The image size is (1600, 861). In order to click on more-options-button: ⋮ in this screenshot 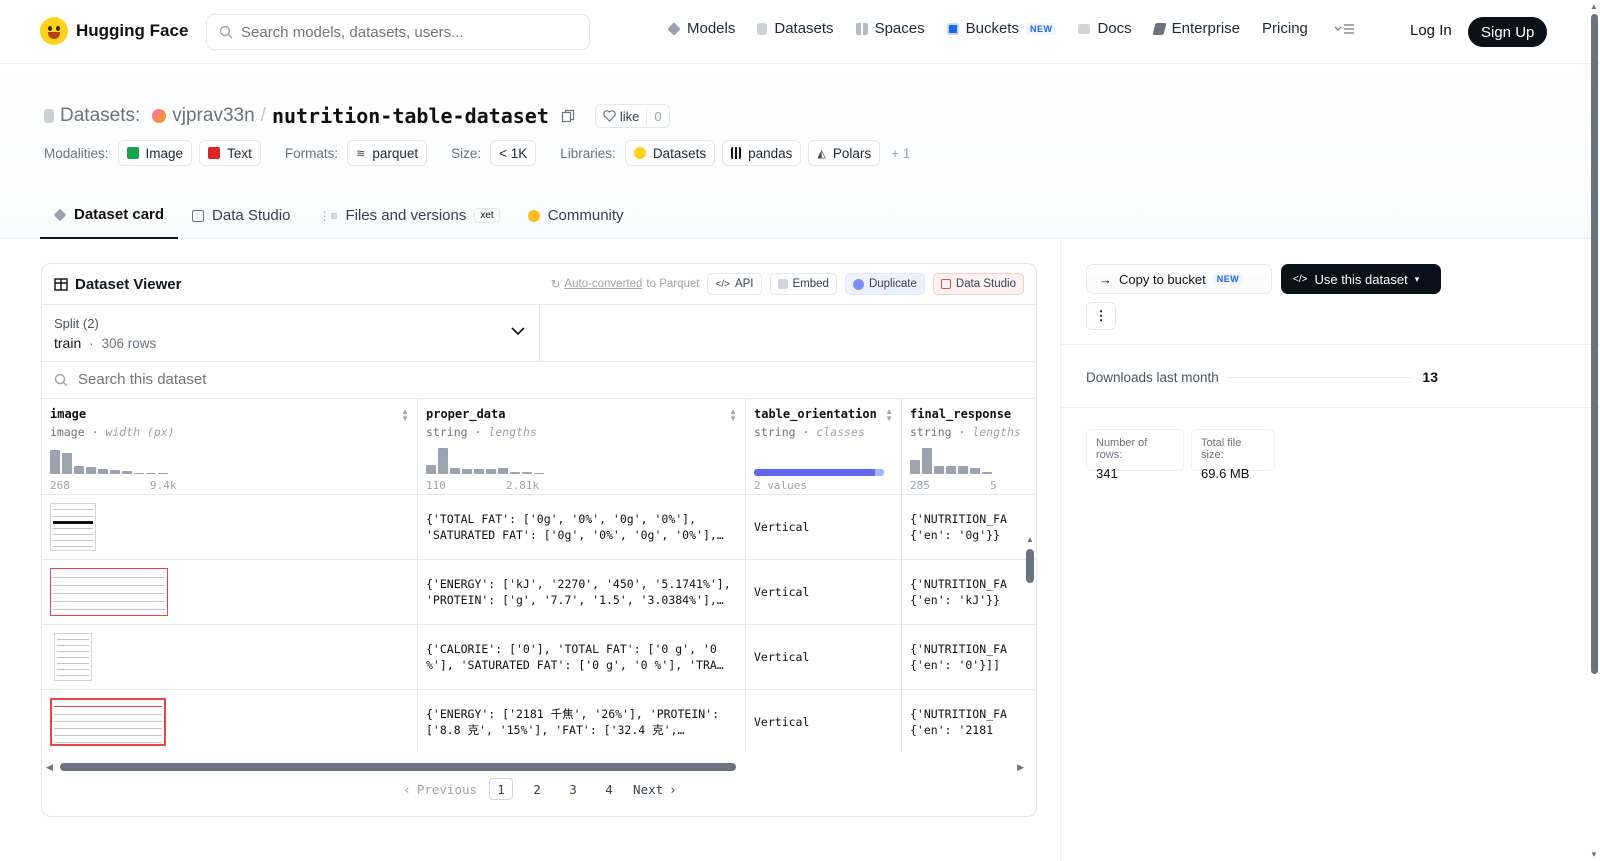, I will do `click(1101, 316)`.